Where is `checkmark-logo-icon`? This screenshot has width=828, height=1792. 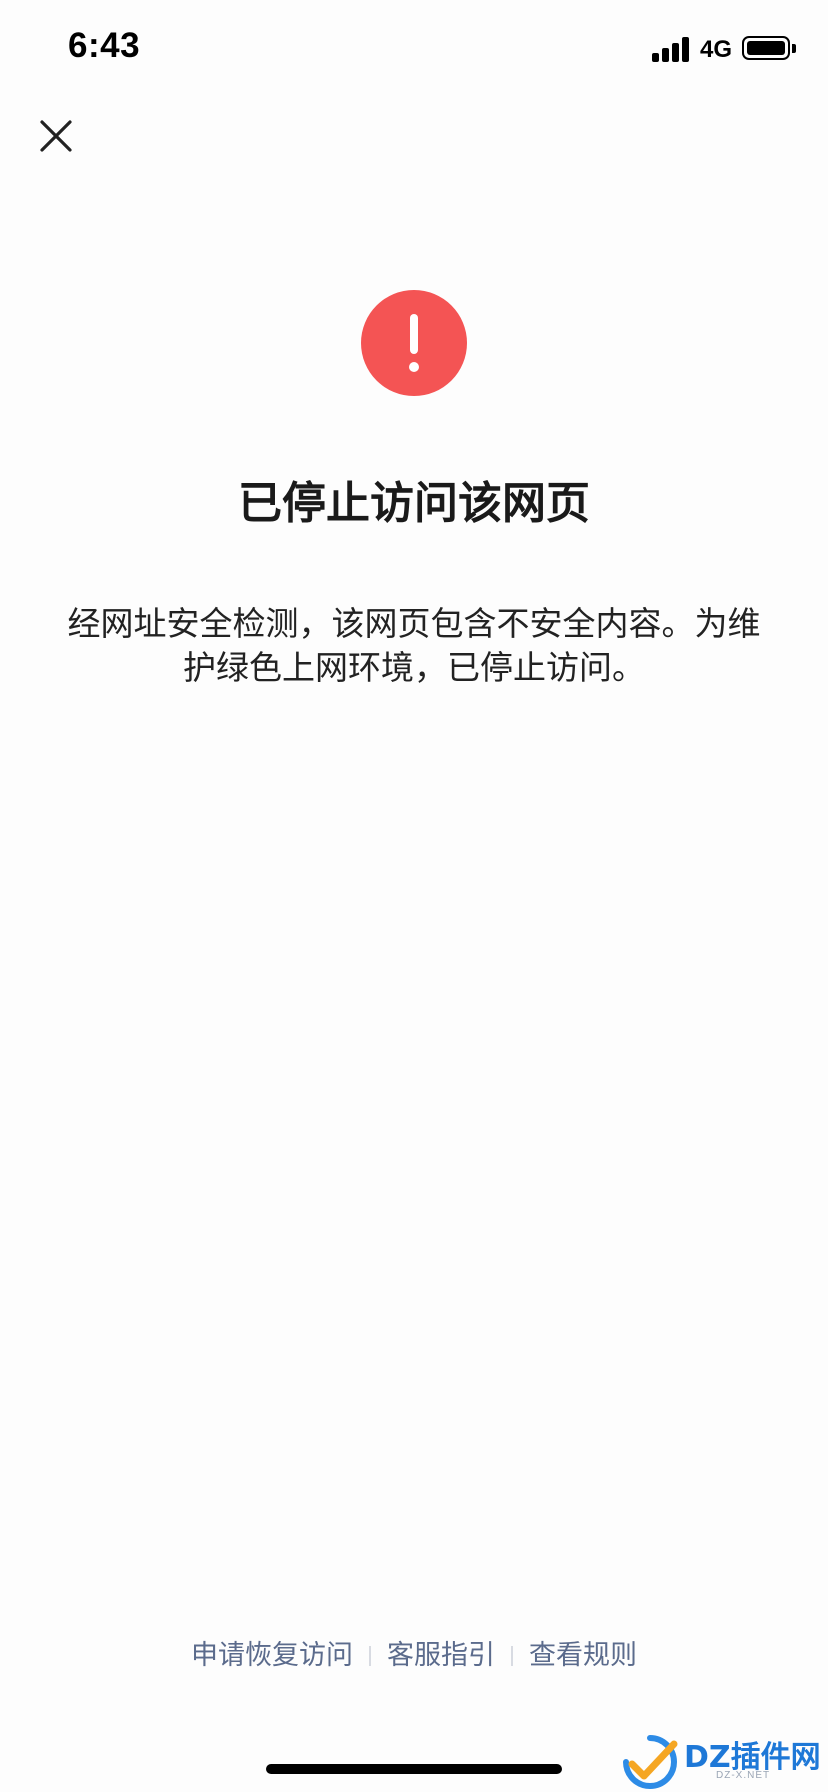
checkmark-logo-icon is located at coordinates (650, 1762).